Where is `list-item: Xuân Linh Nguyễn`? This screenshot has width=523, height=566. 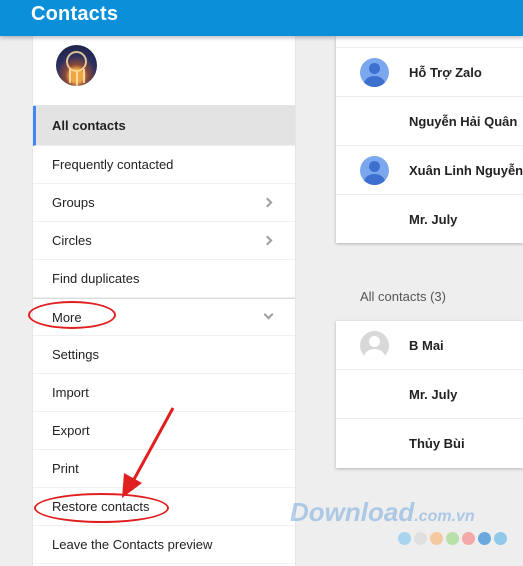 list-item: Xuân Linh Nguyễn is located at coordinates (429, 170).